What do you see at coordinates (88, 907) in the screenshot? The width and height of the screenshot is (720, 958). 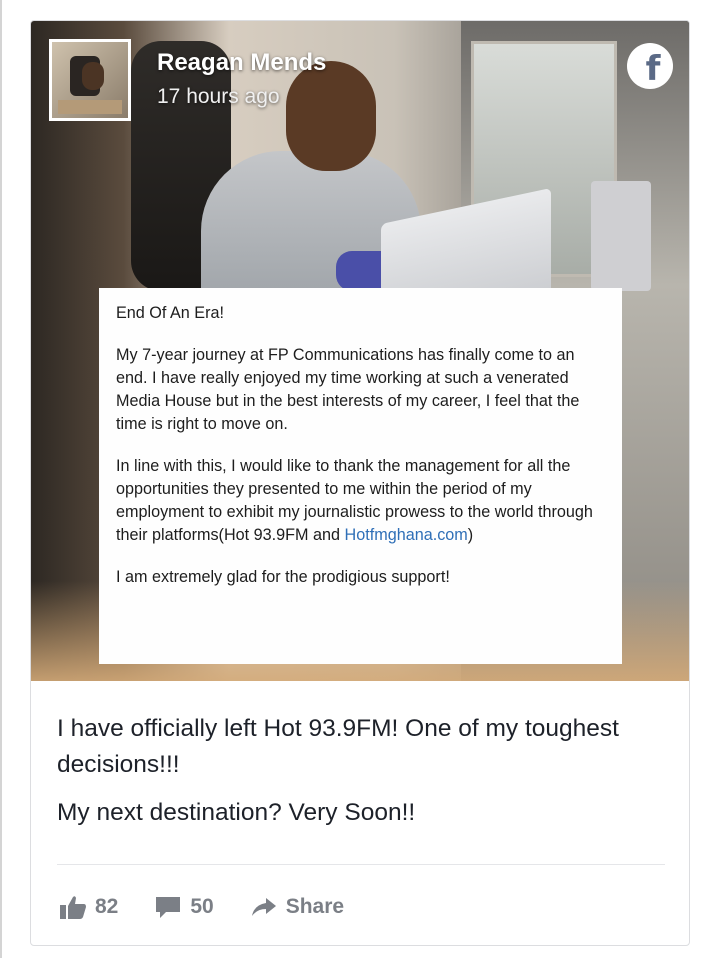 I see `like-button: 82` at bounding box center [88, 907].